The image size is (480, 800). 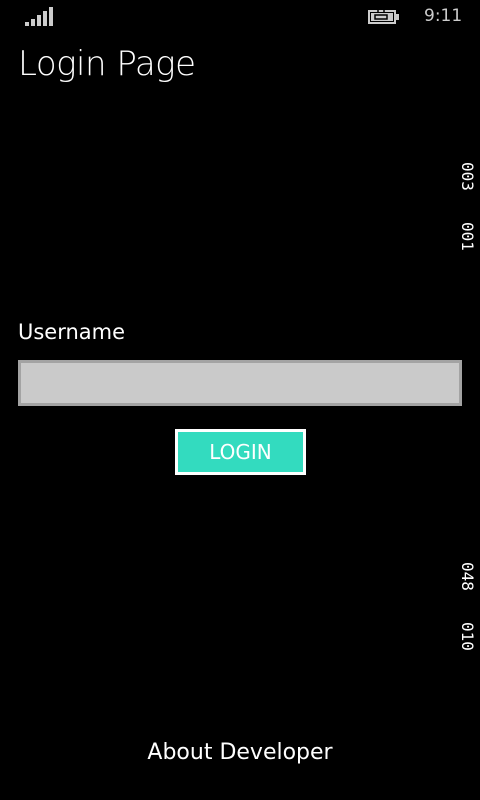 What do you see at coordinates (443, 16) in the screenshot?
I see `clock: 9:11` at bounding box center [443, 16].